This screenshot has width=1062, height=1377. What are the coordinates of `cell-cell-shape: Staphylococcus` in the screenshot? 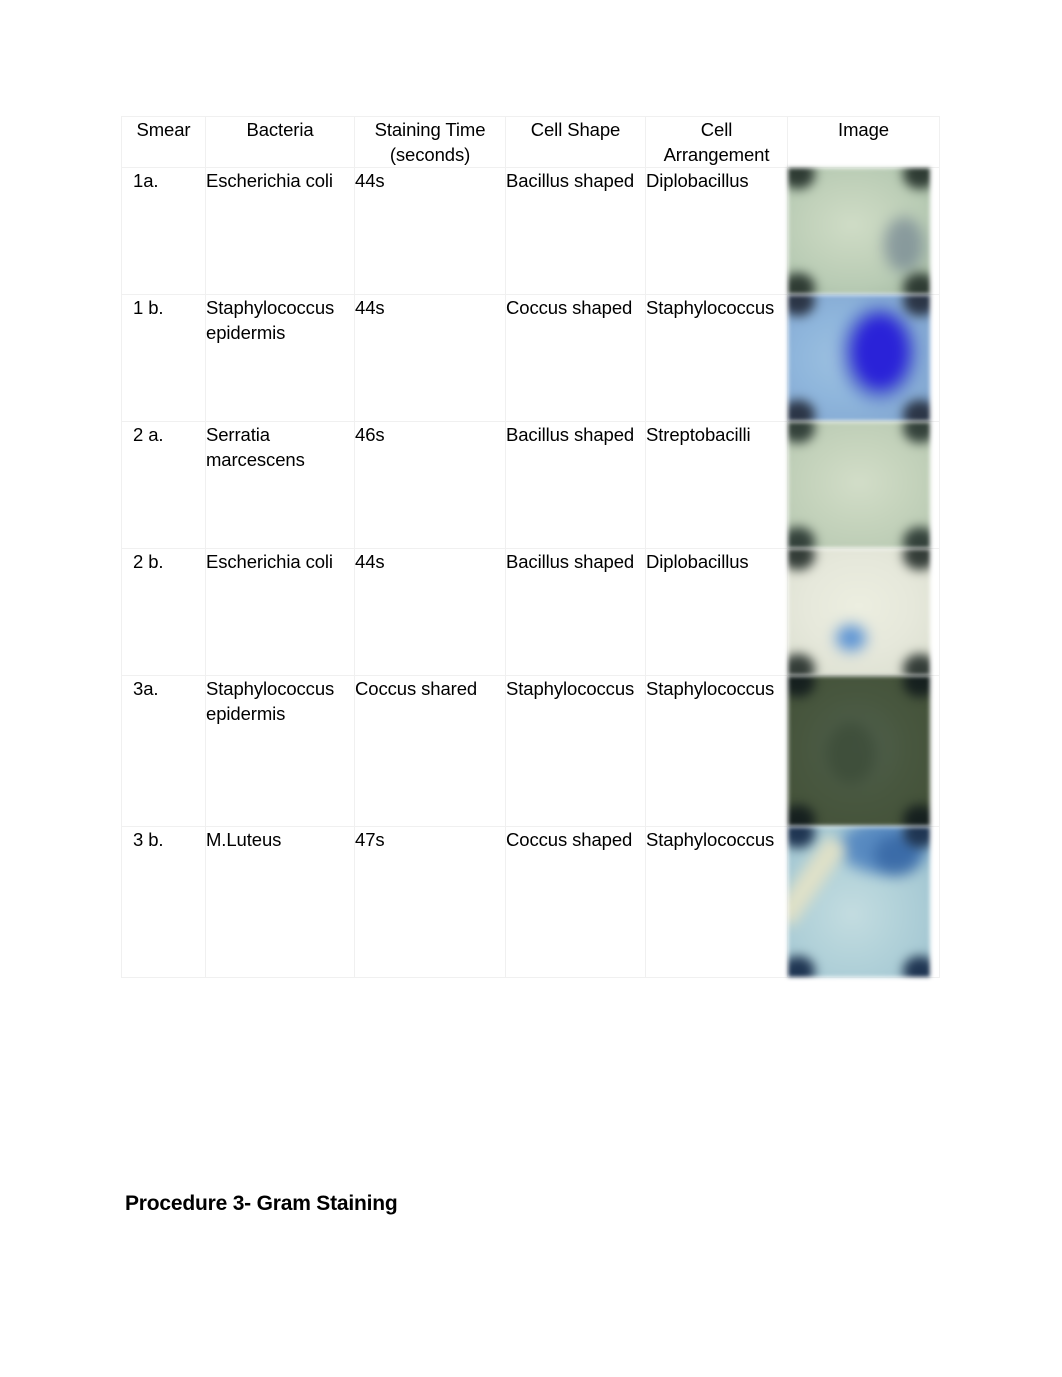 It's located at (575, 751).